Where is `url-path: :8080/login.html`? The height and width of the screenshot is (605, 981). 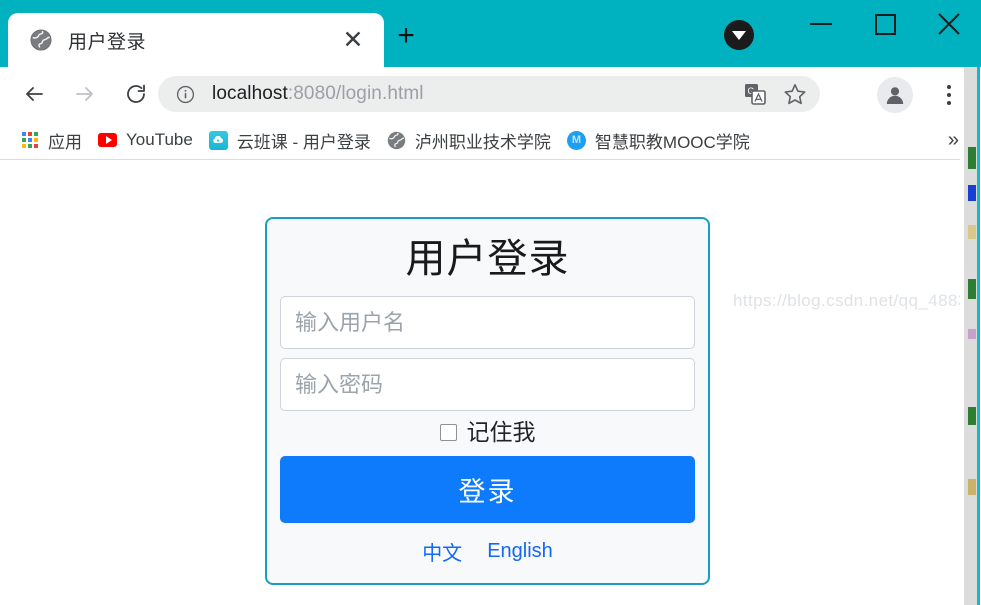 url-path: :8080/login.html is located at coordinates (355, 93).